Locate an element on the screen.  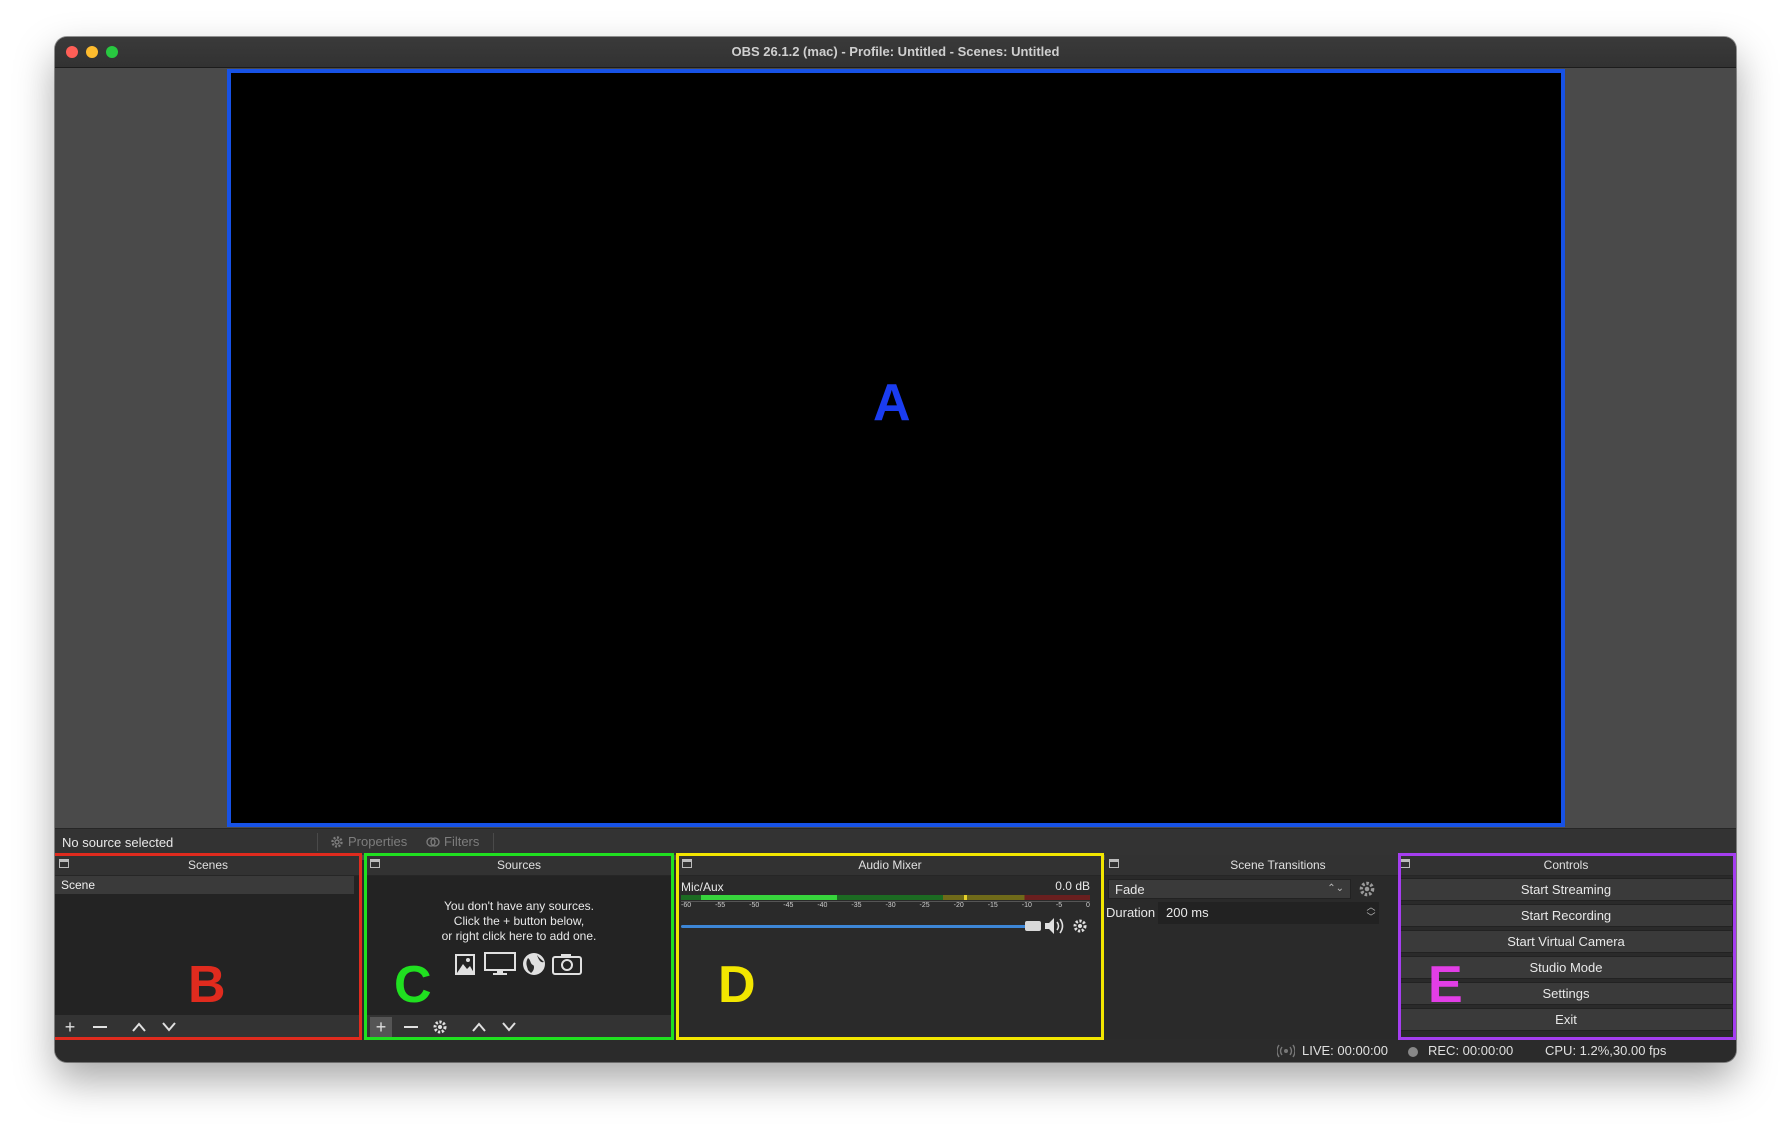
chevron-up-icon: ︿ is located at coordinates (1371, 907).